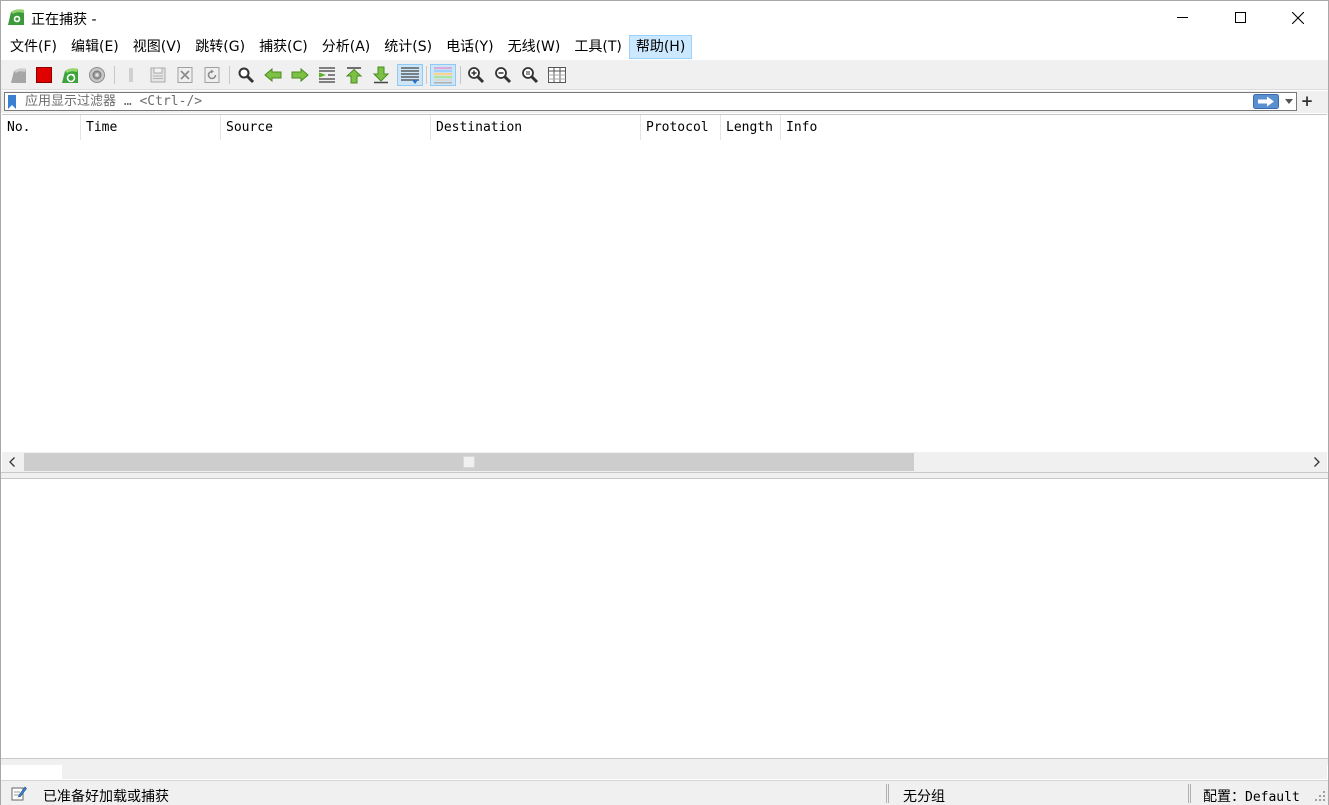  Describe the element at coordinates (16, 17) in the screenshot. I see `wireshark-logo-icon` at that location.